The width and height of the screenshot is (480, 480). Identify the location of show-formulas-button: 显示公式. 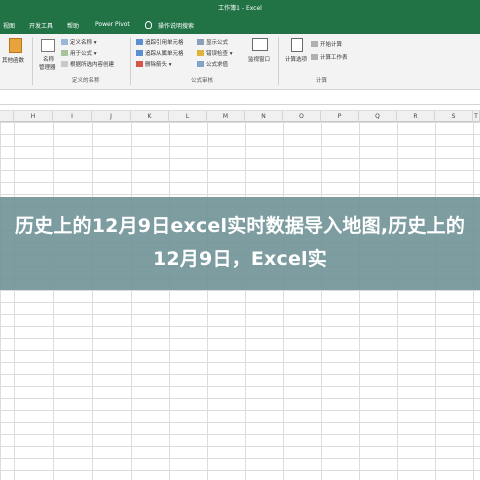
(212, 42).